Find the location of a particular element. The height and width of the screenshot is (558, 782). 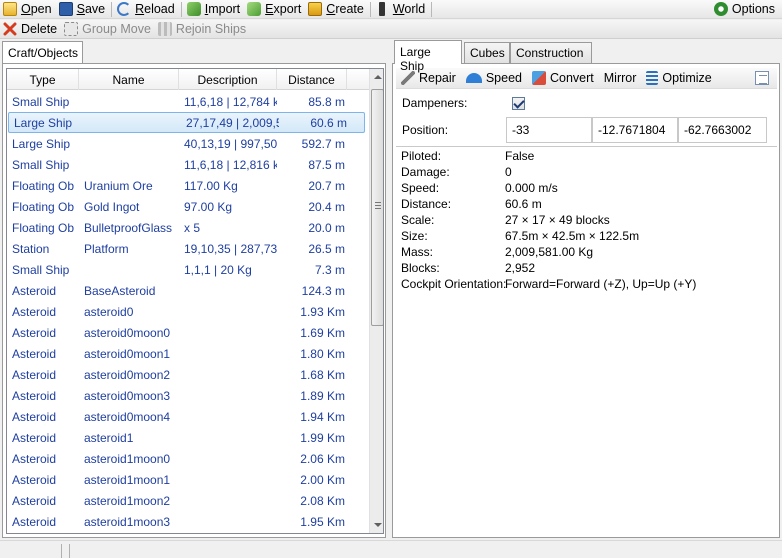

position-z-field: -62.7663002 is located at coordinates (722, 130).